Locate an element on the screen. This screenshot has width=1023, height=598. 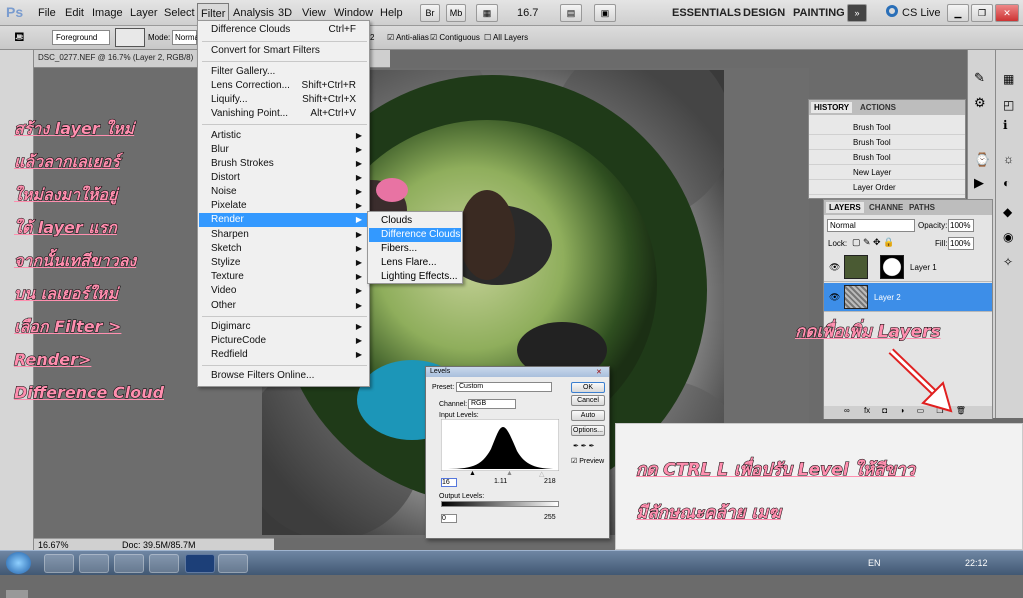
clock: 22:12 is located at coordinates (976, 563).